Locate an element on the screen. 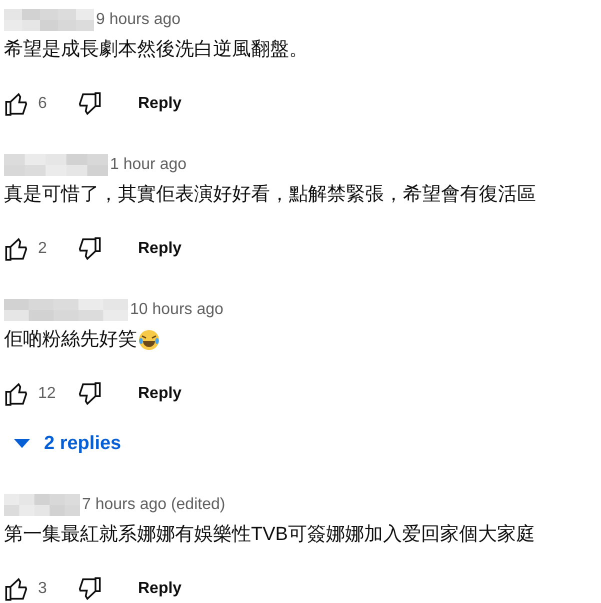 This screenshot has width=601, height=603. caret-icon is located at coordinates (22, 444).